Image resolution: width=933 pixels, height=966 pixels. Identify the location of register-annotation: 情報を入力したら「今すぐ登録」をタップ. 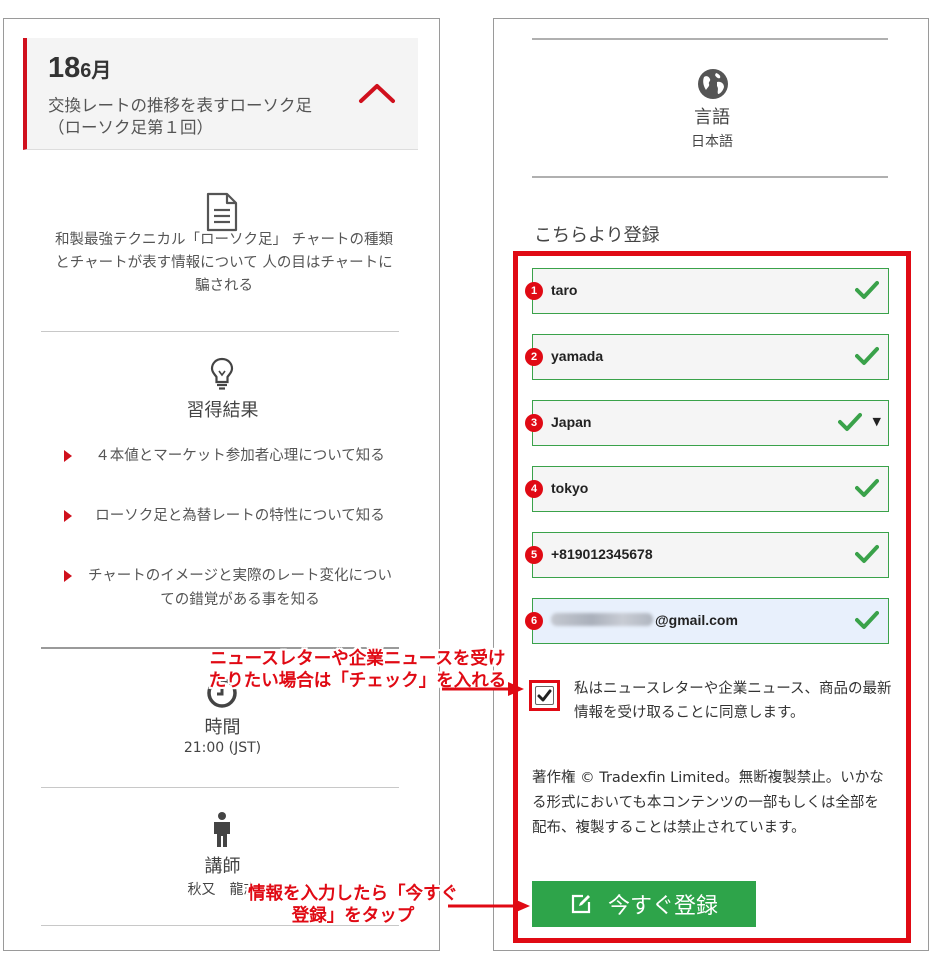
(353, 905).